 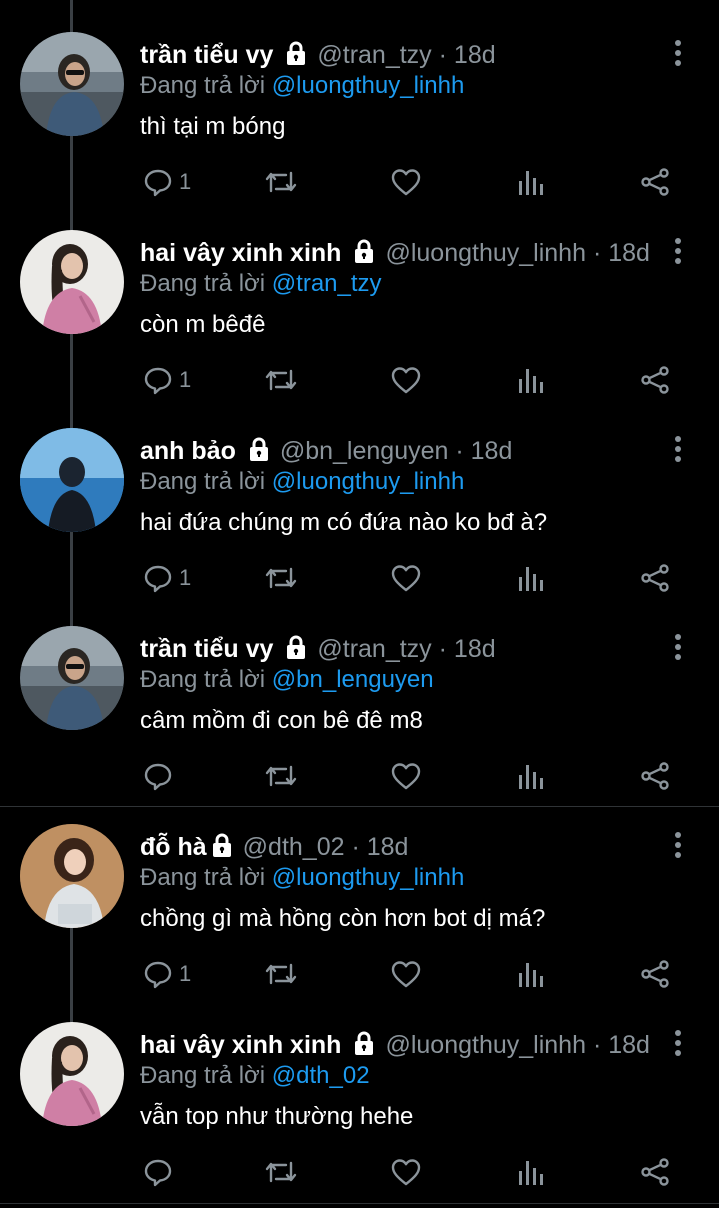 I want to click on display-name: anh bảo, so click(x=188, y=451).